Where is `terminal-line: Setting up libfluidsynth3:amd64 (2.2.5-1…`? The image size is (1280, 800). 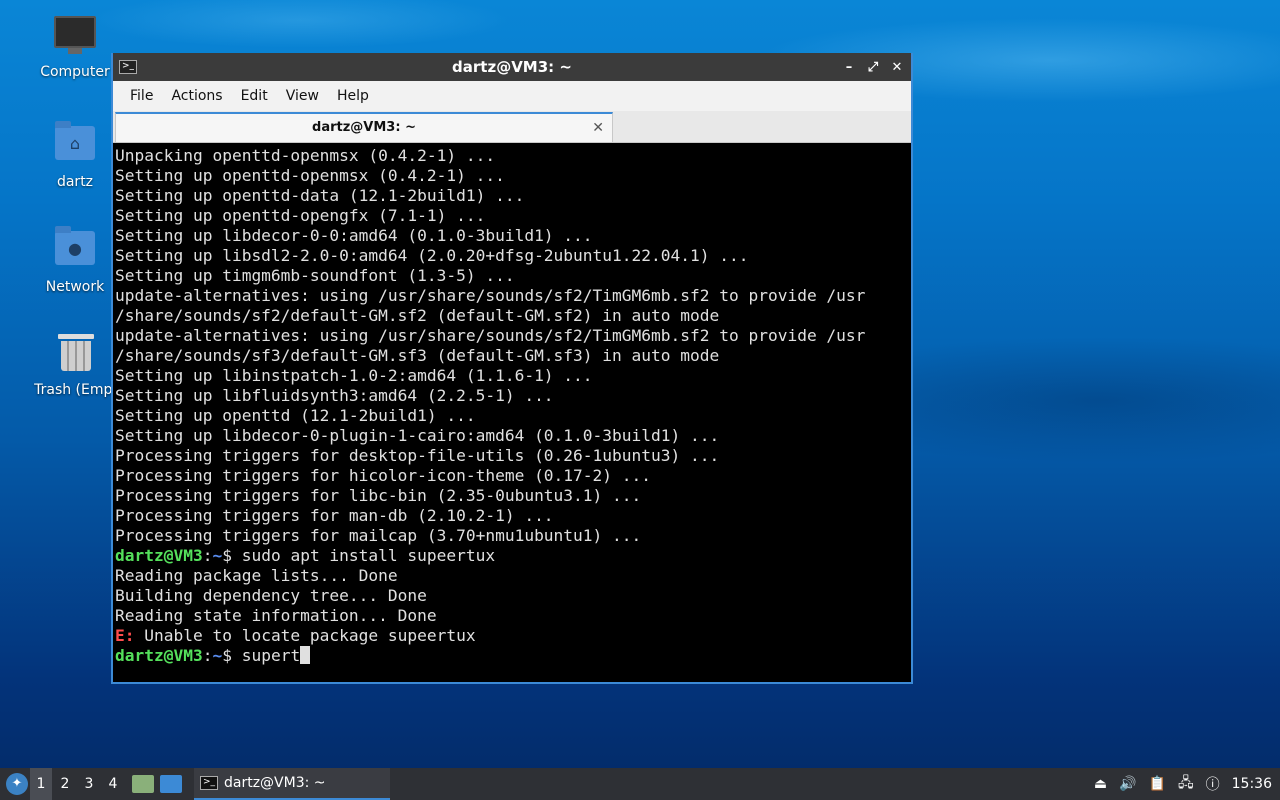 terminal-line: Setting up libfluidsynth3:amd64 (2.2.5-1… is located at coordinates (334, 395).